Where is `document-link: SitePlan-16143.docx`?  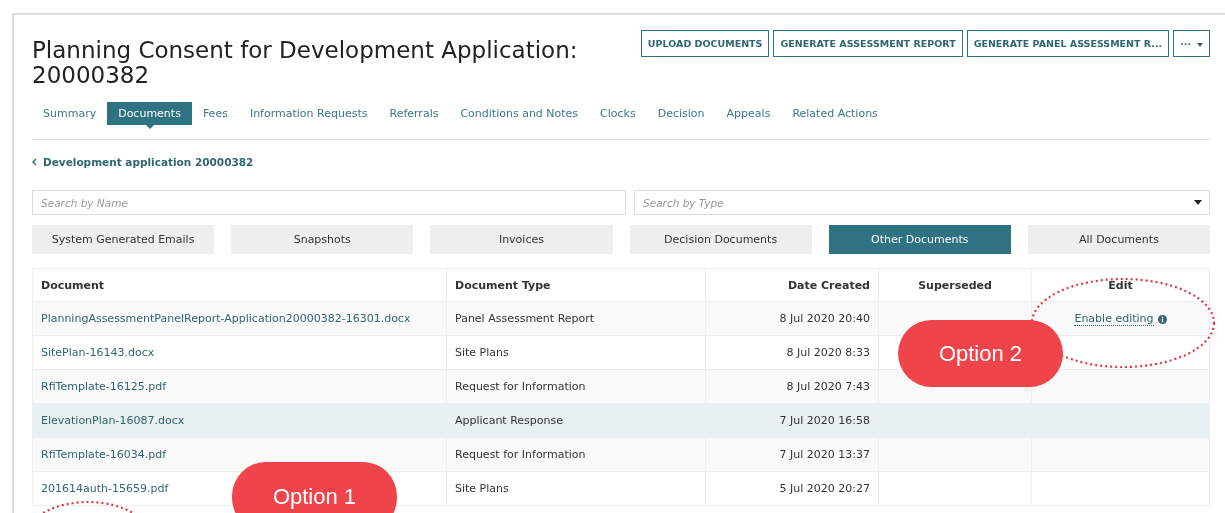
document-link: SitePlan-16143.docx is located at coordinates (98, 352).